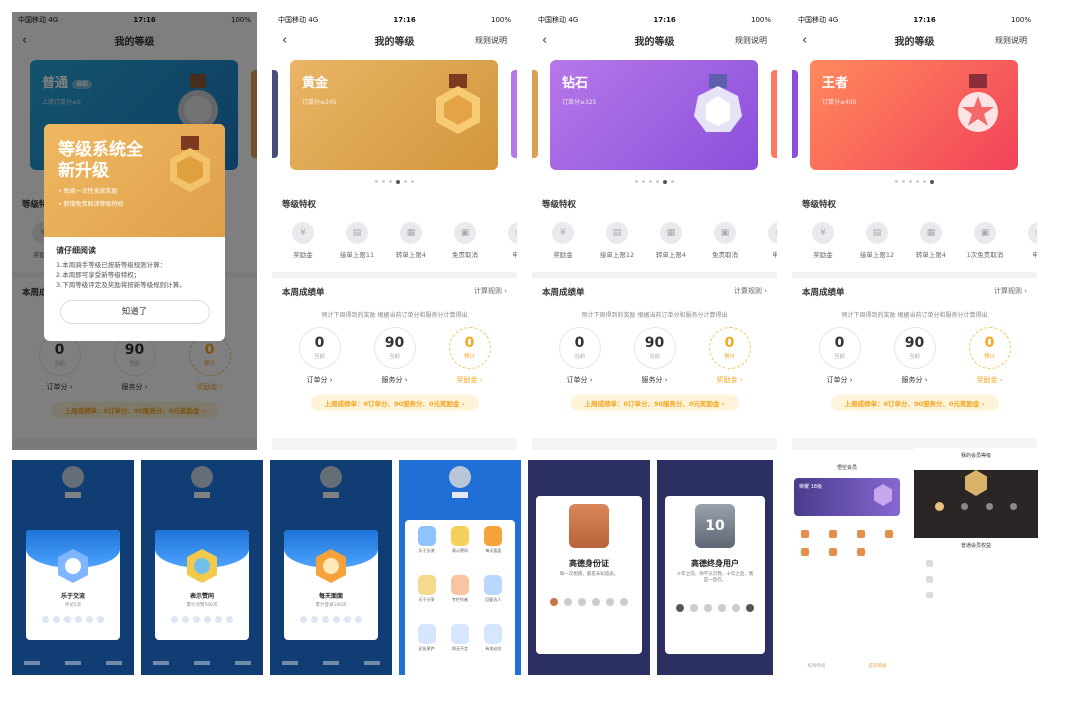  What do you see at coordinates (817, 666) in the screenshot?
I see `vip-footer-left: 权限特权` at bounding box center [817, 666].